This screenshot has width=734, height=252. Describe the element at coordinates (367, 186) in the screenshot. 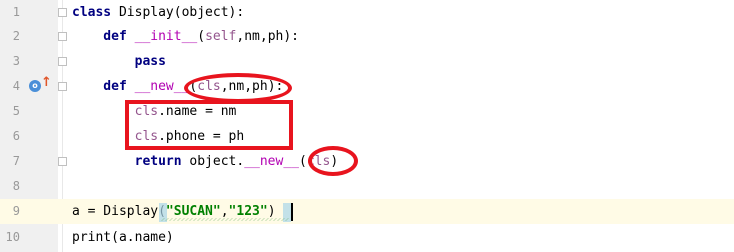

I see `code-line: 8` at that location.